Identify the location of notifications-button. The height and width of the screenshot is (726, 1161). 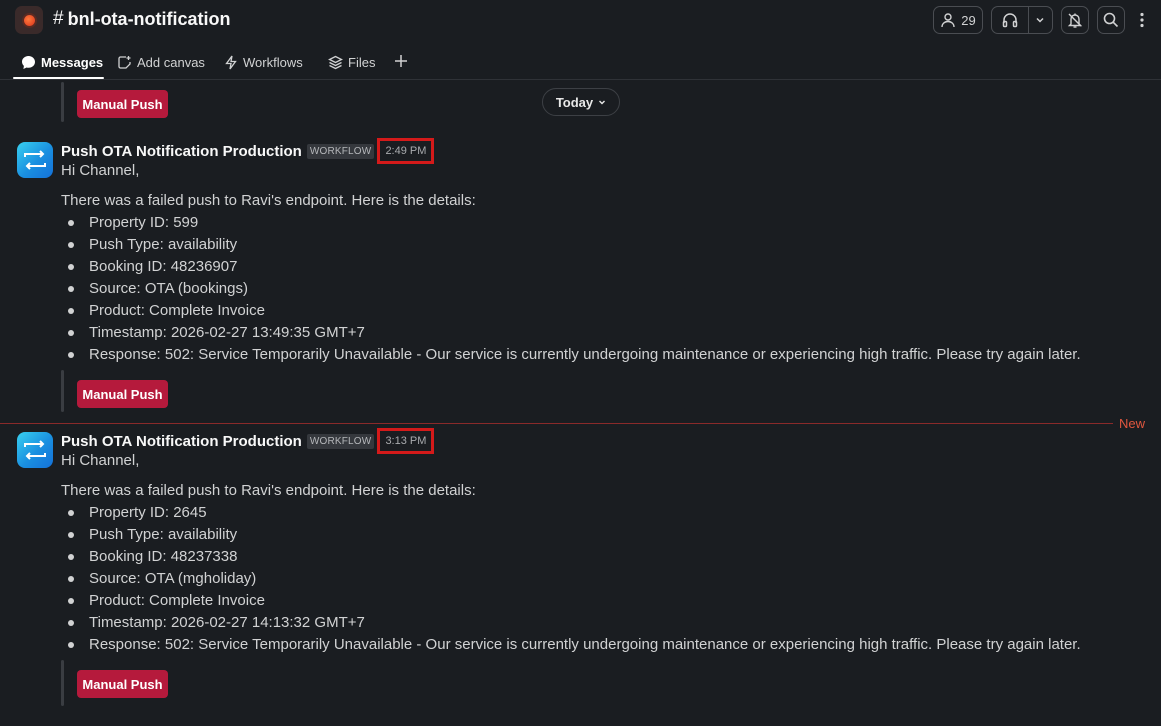
(1075, 20).